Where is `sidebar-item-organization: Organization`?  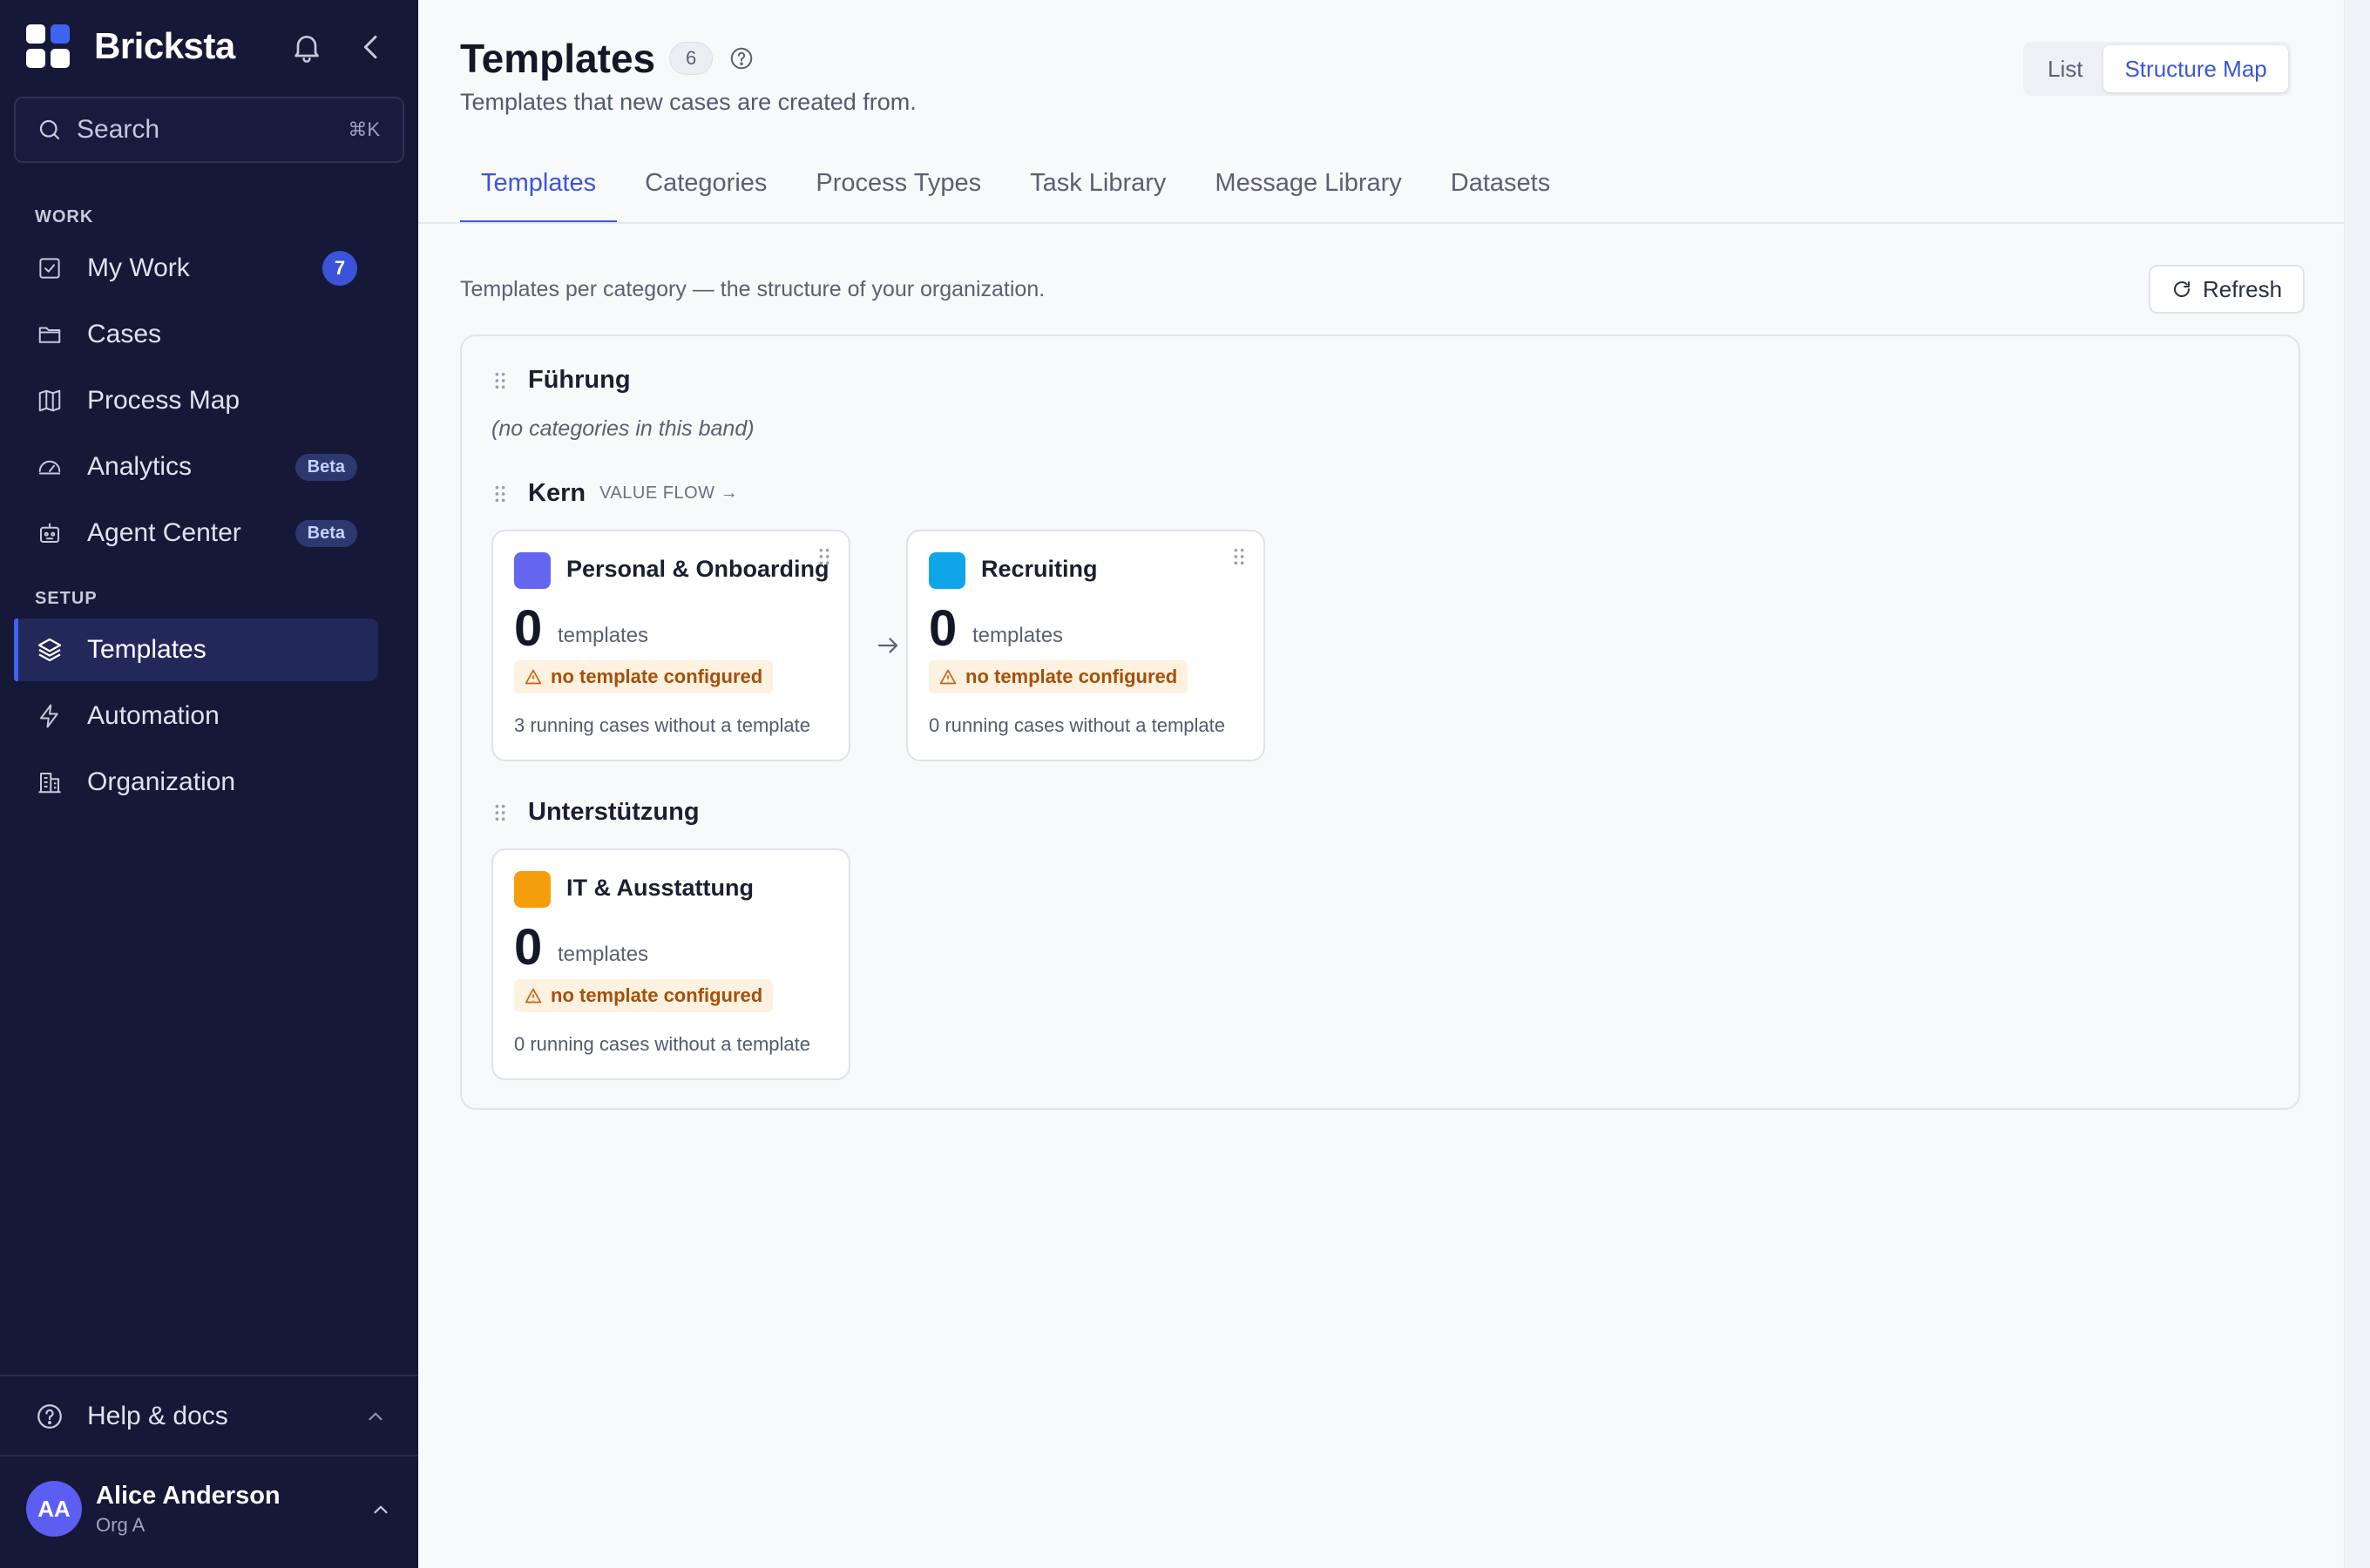 sidebar-item-organization: Organization is located at coordinates (196, 782).